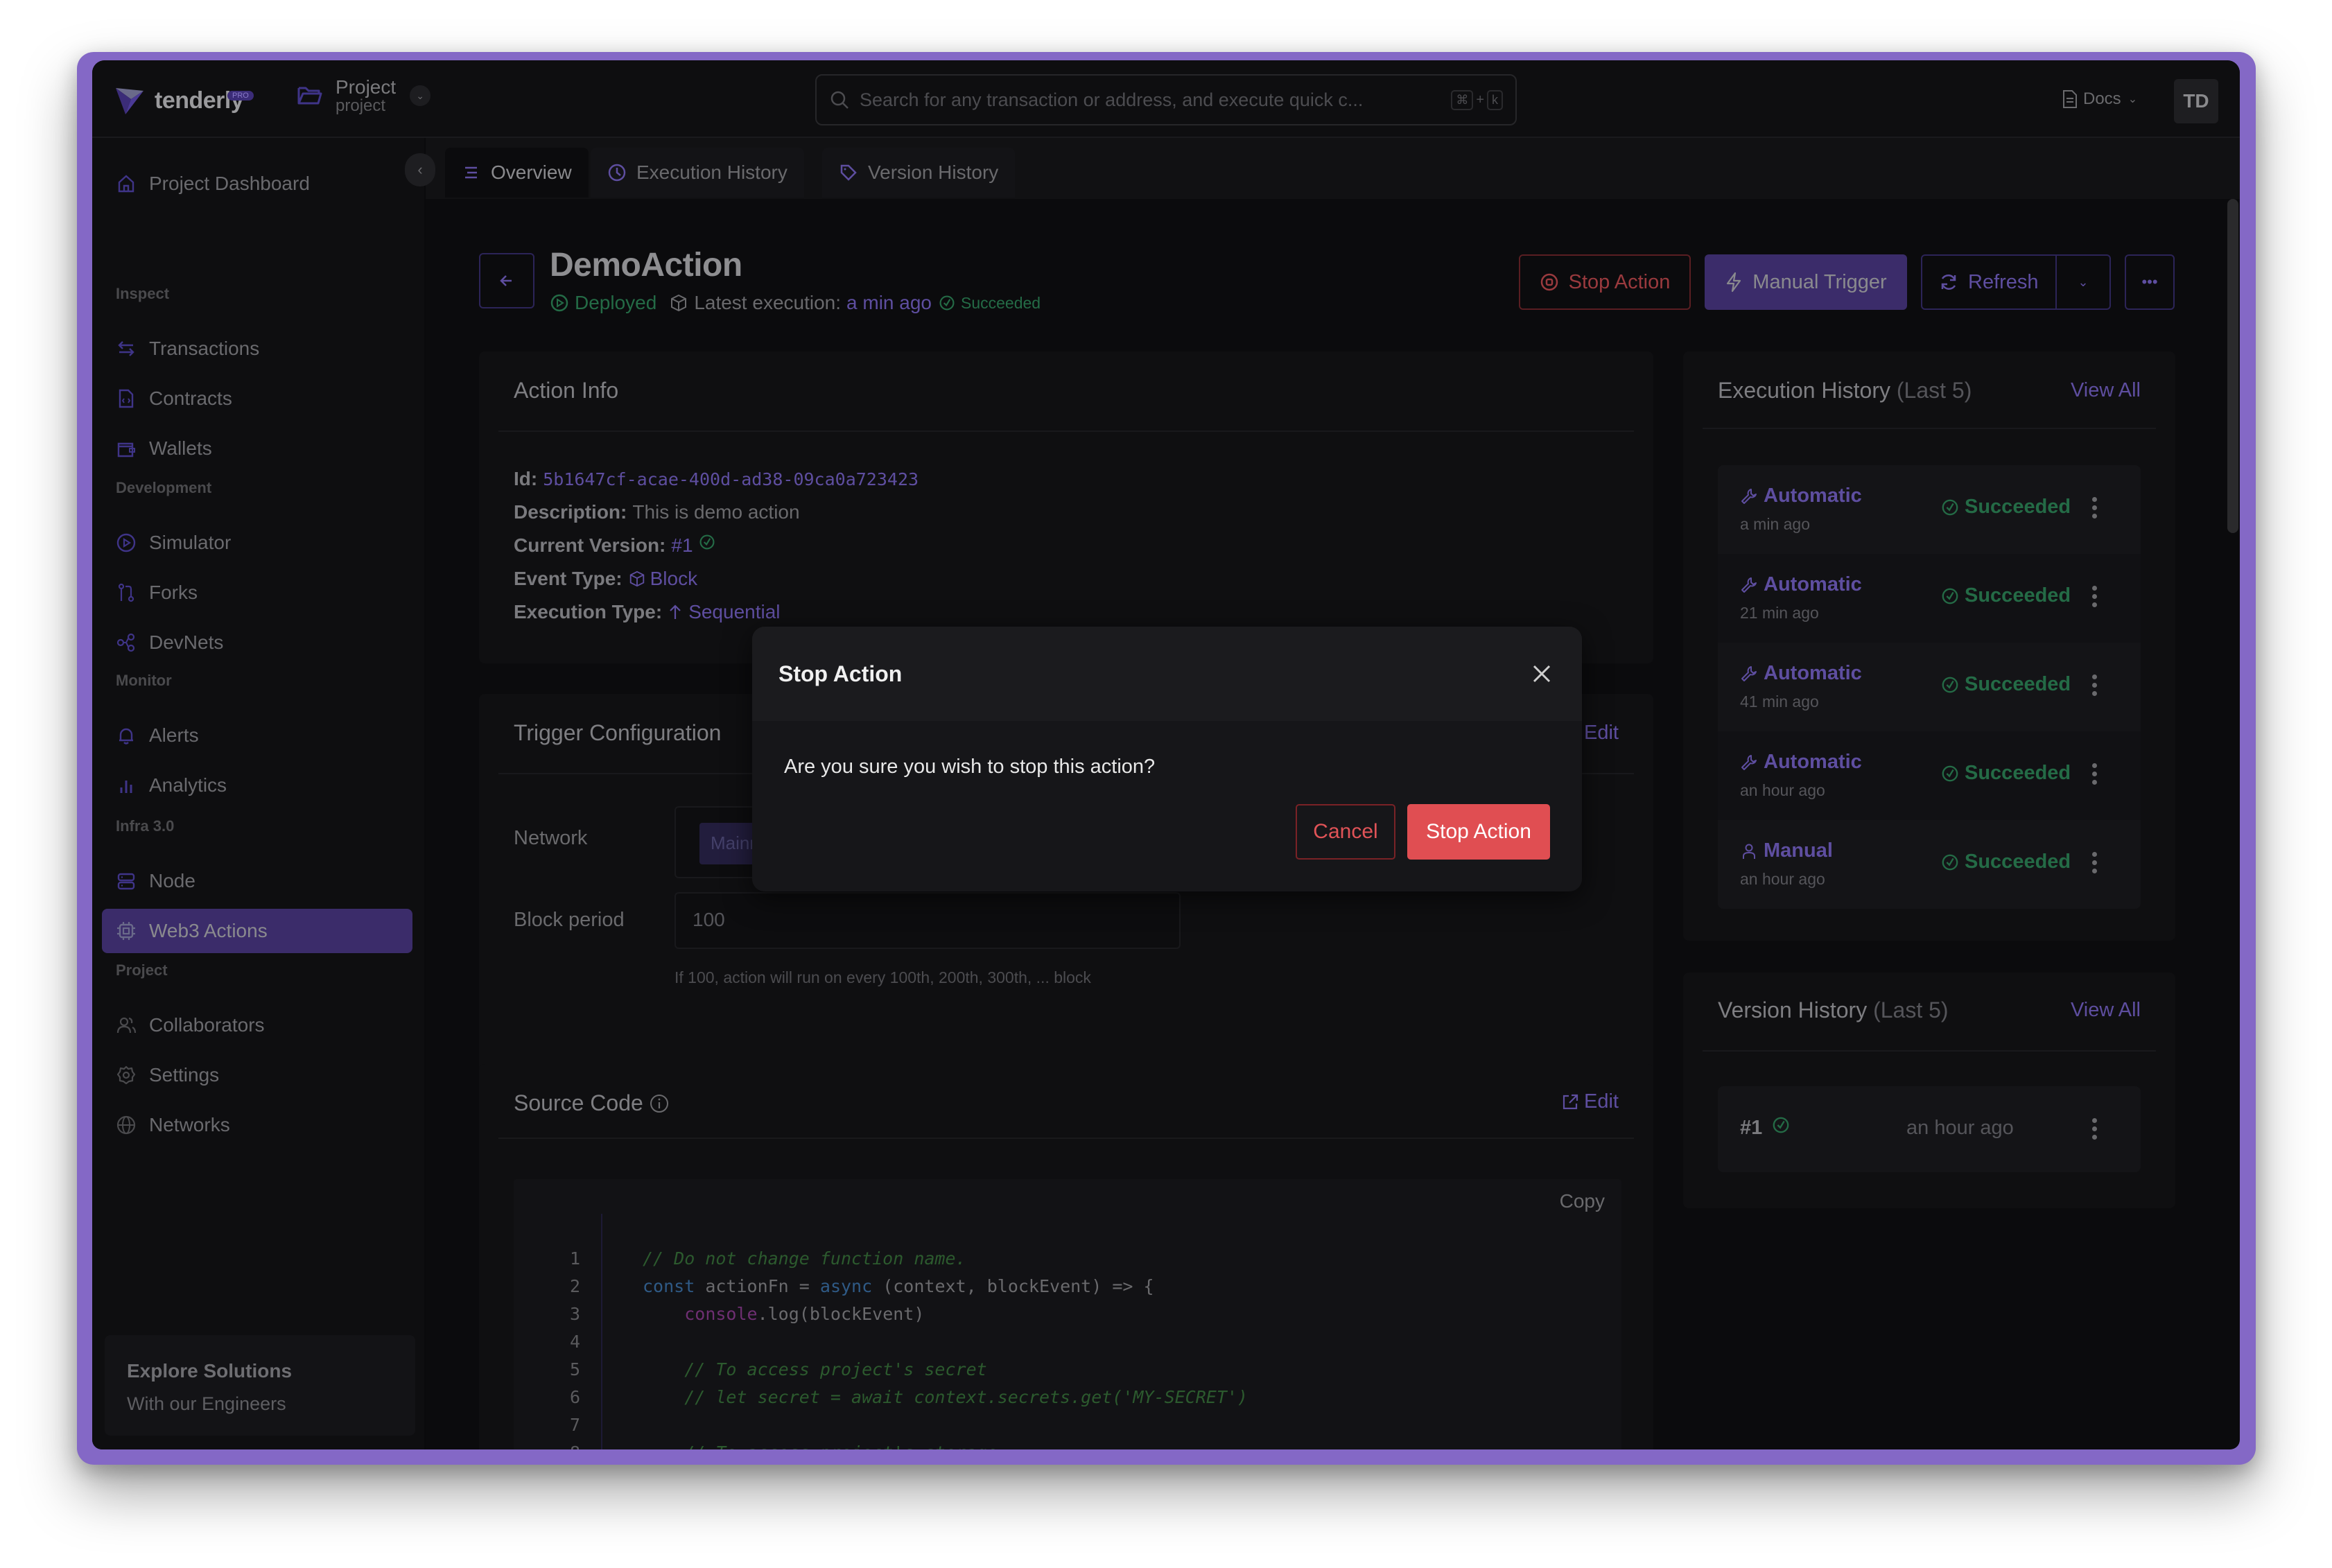 The width and height of the screenshot is (2332, 1568). What do you see at coordinates (840, 673) in the screenshot?
I see `modal-title: Stop Action` at bounding box center [840, 673].